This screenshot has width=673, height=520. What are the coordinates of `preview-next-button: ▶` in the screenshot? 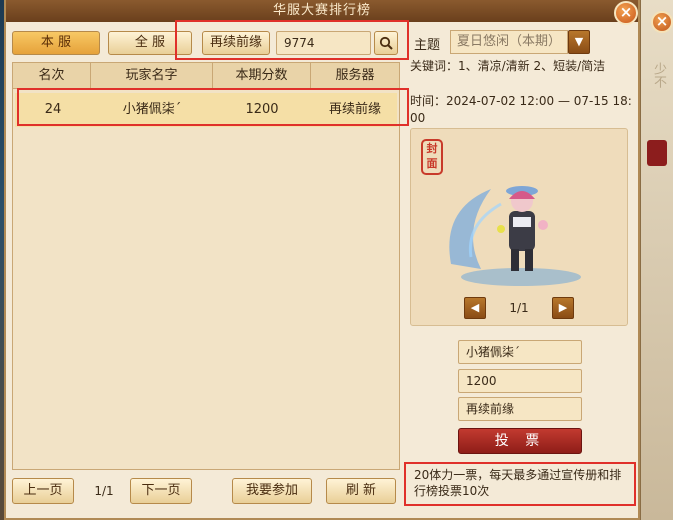 It's located at (563, 308).